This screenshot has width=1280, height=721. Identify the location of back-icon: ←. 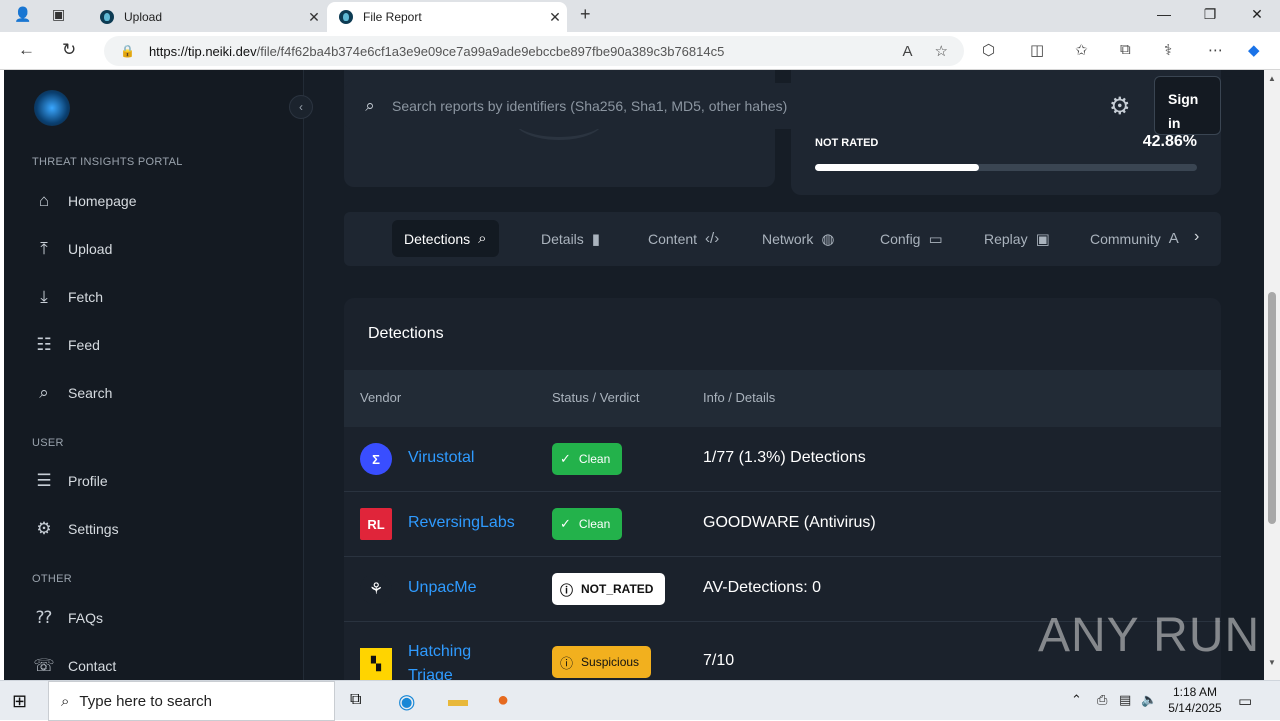
(26, 50).